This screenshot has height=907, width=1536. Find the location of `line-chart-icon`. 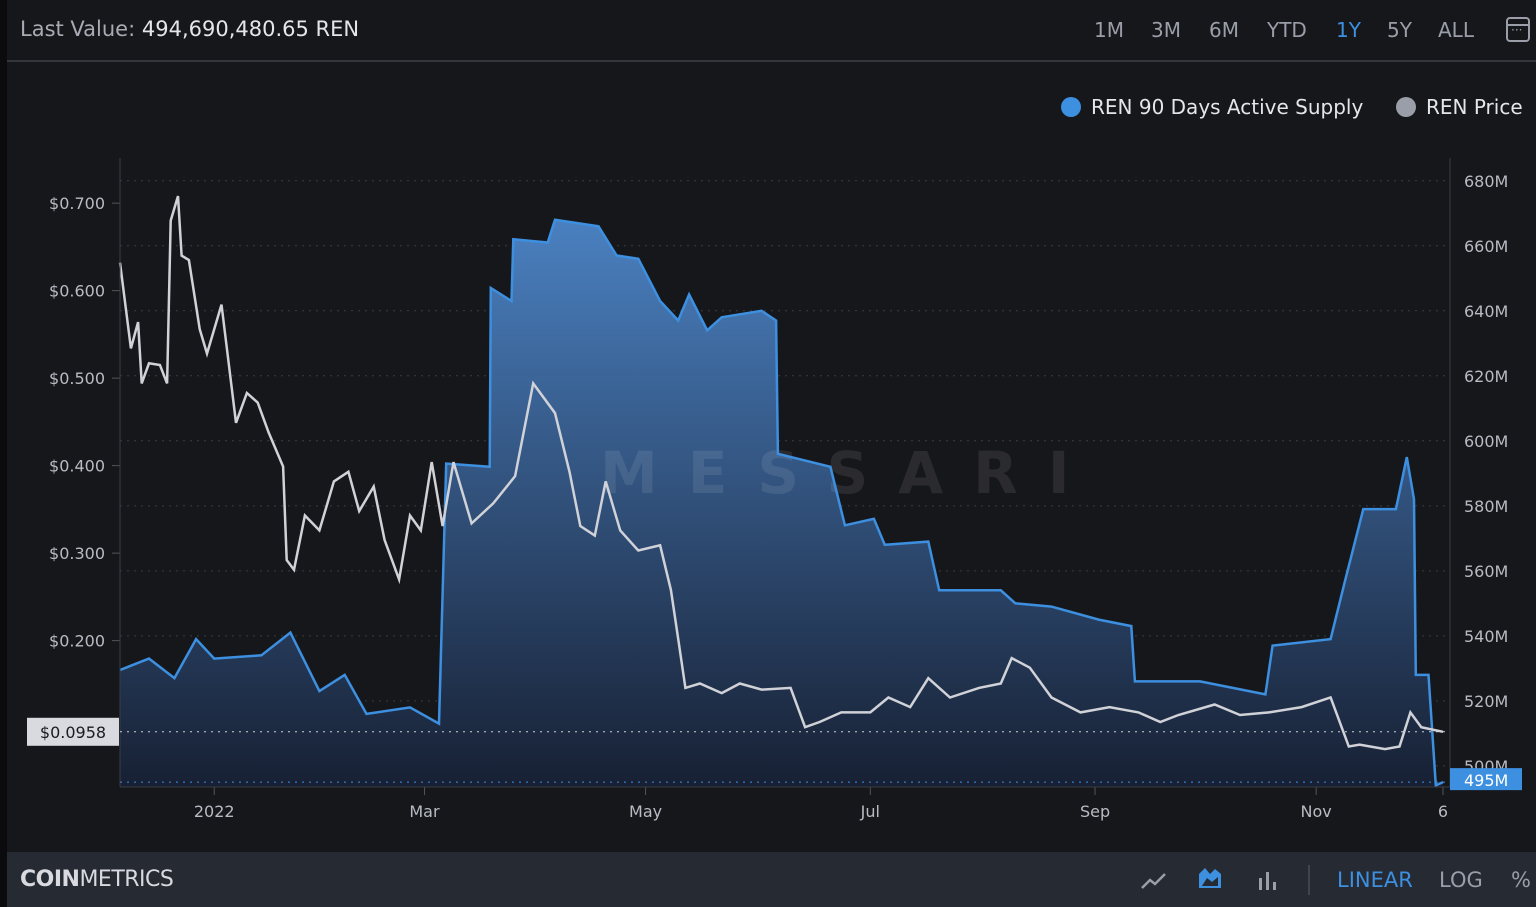

line-chart-icon is located at coordinates (1154, 881).